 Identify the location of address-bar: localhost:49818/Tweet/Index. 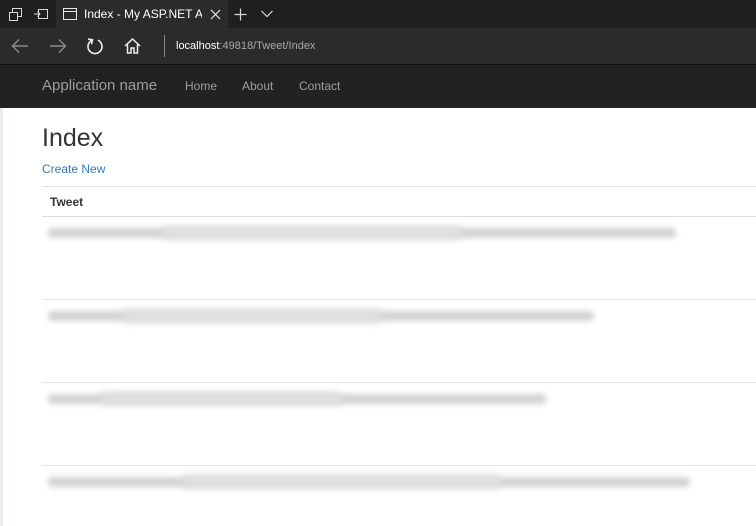
(378, 46).